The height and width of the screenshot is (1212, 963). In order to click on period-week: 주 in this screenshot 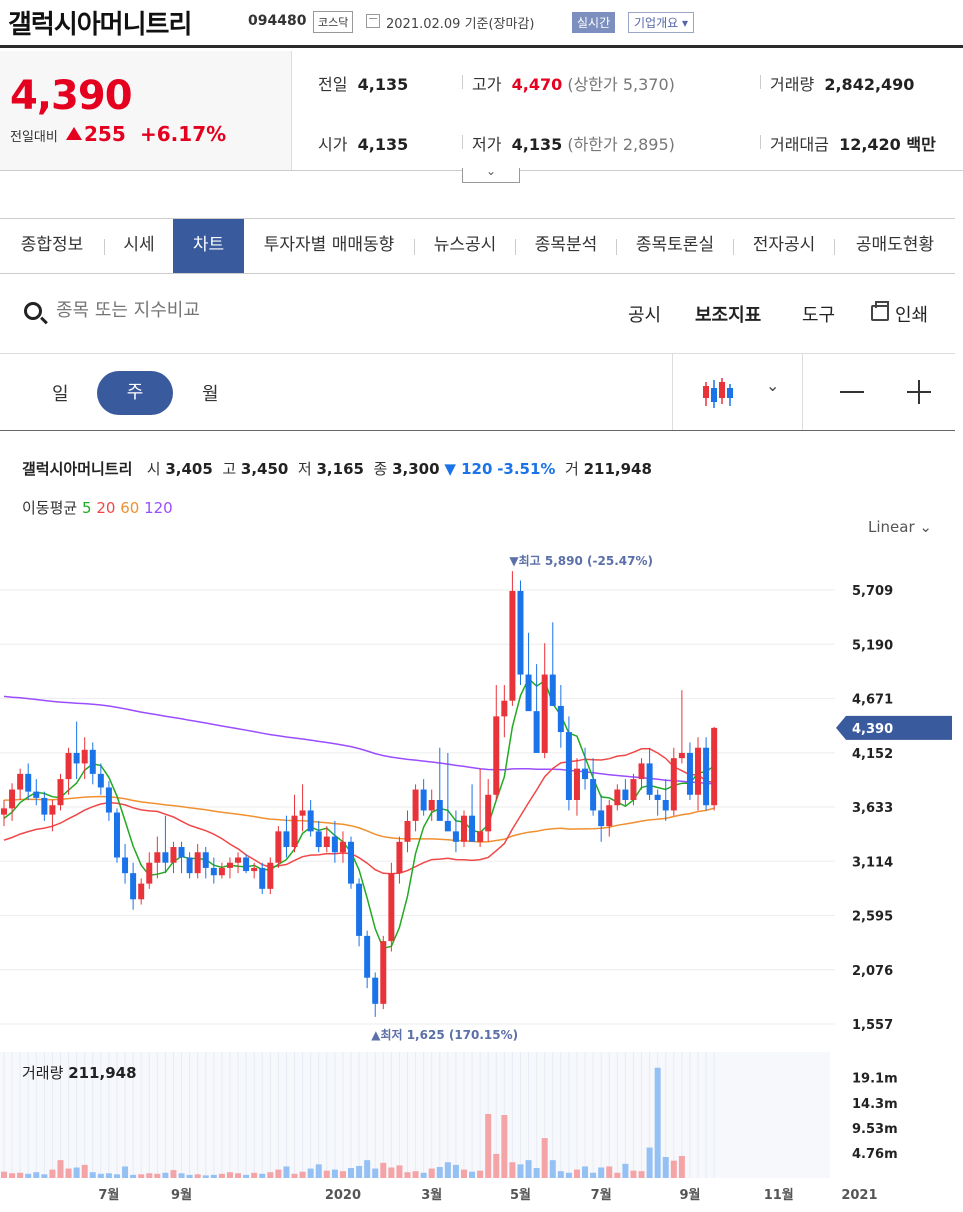, I will do `click(135, 393)`.